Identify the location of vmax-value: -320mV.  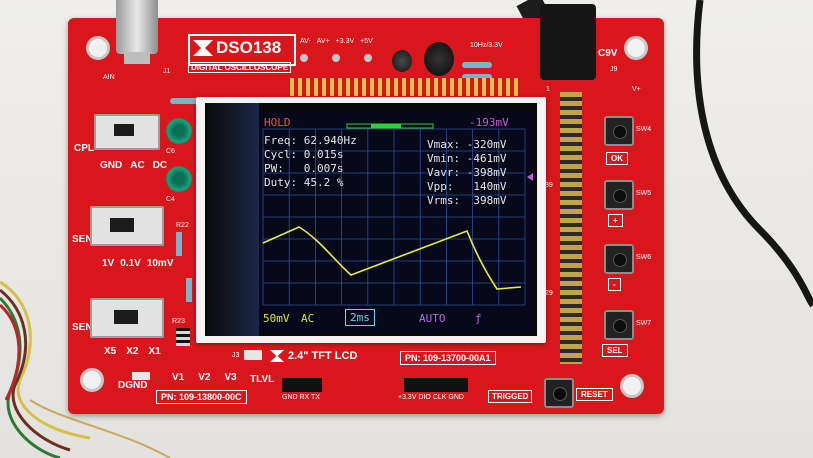
(486, 144).